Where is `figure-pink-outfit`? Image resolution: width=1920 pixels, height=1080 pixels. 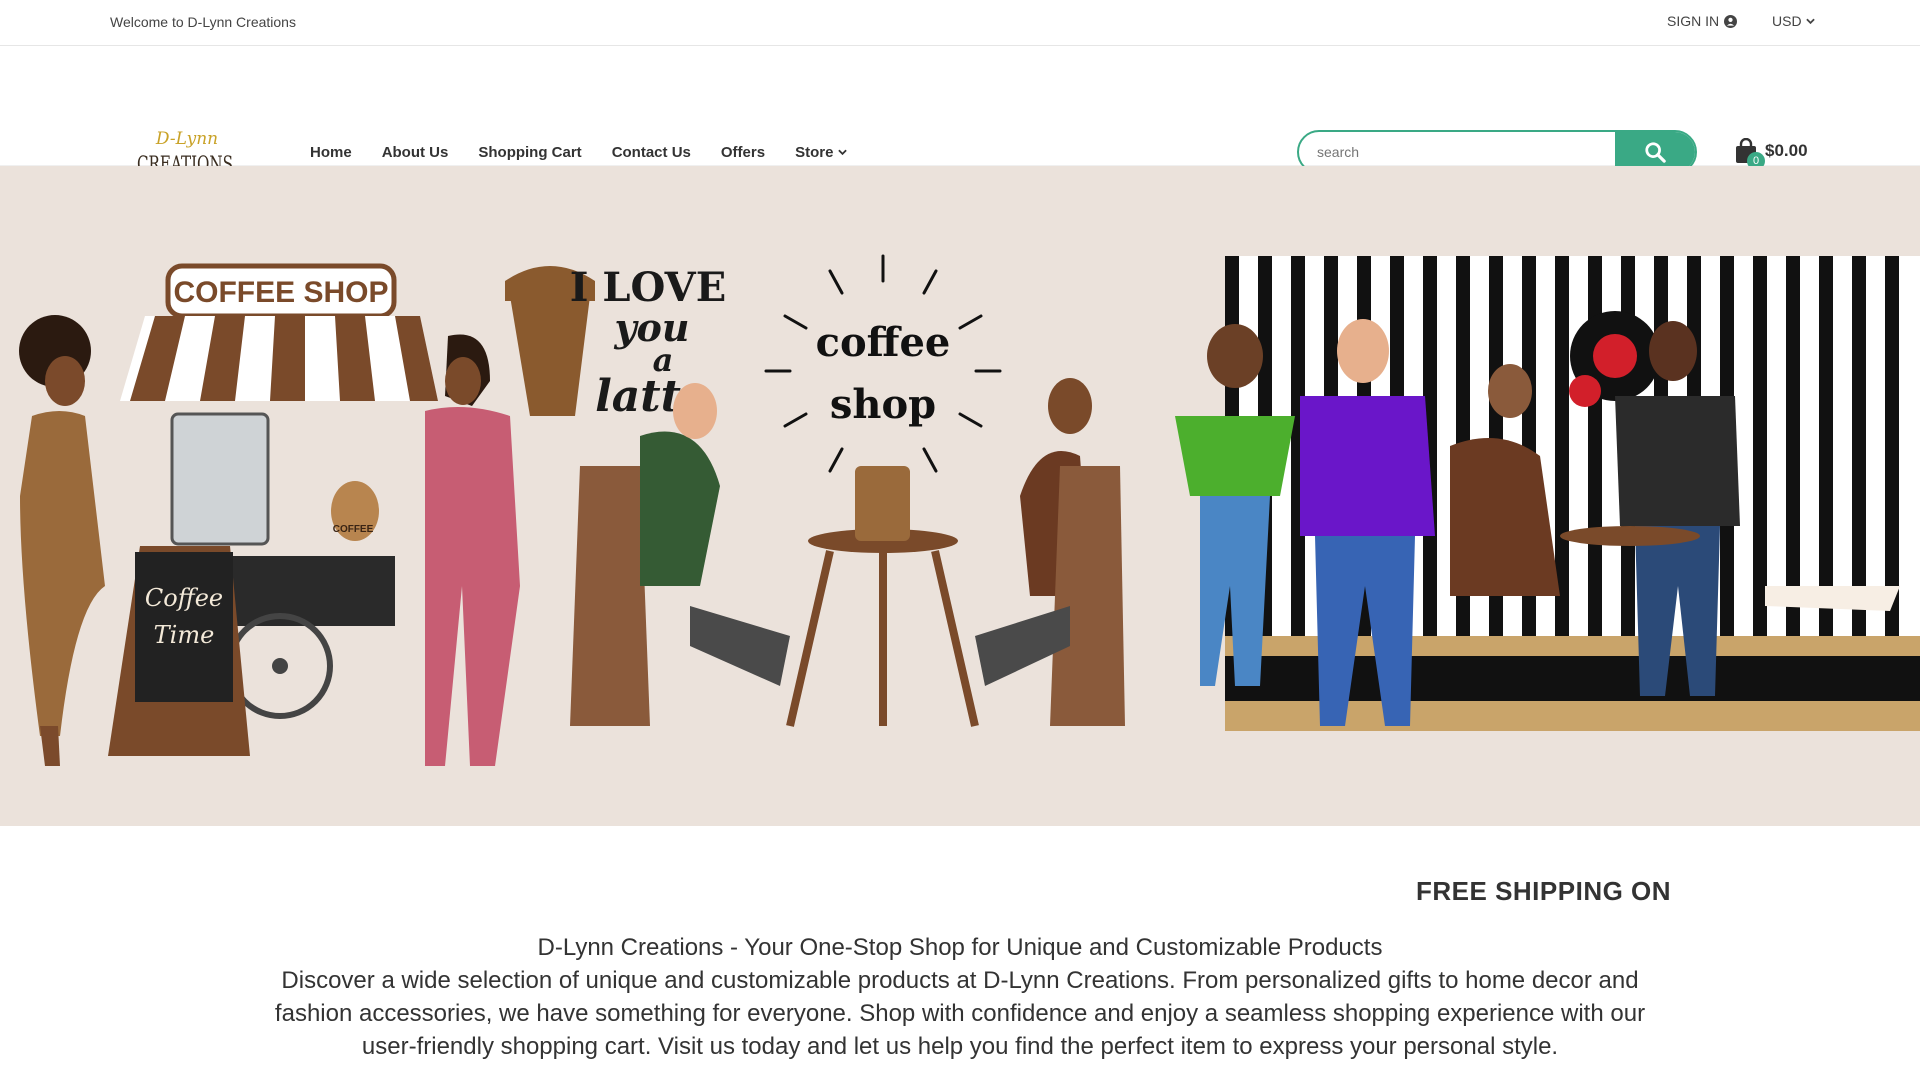 figure-pink-outfit is located at coordinates (472, 550).